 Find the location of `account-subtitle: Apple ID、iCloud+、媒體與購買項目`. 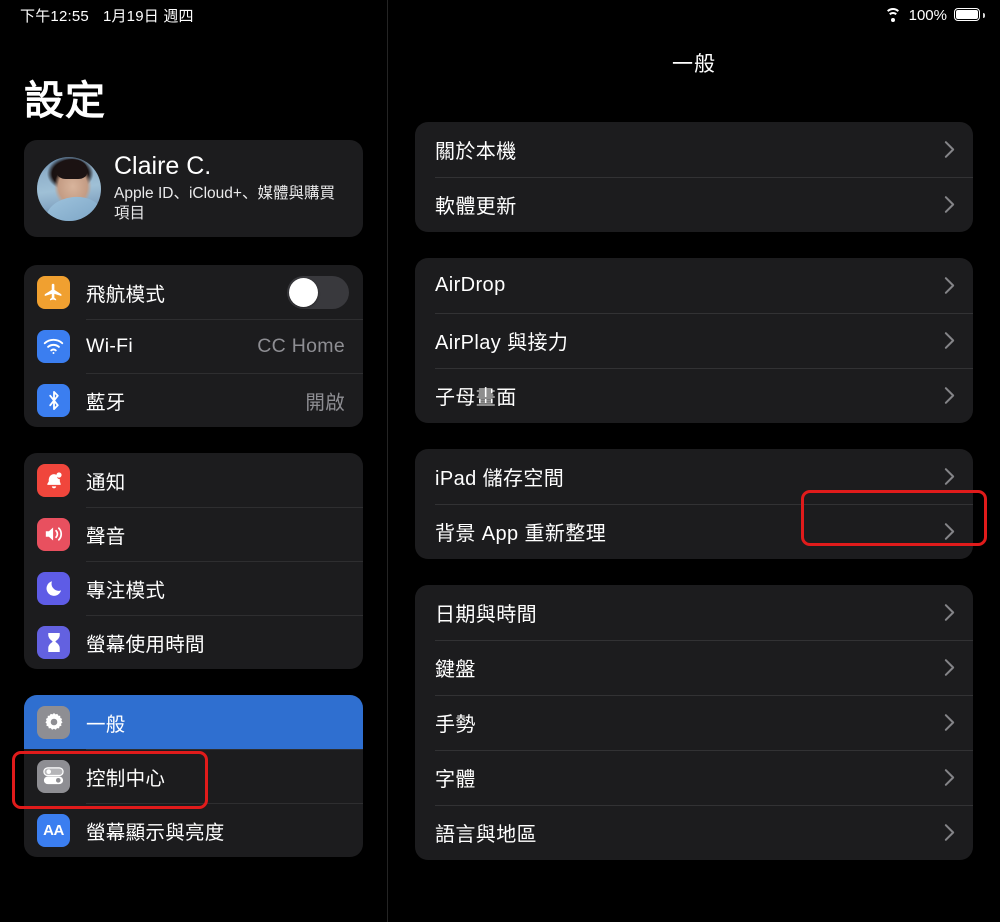

account-subtitle: Apple ID、iCloud+、媒體與購買項目 is located at coordinates (224, 203).